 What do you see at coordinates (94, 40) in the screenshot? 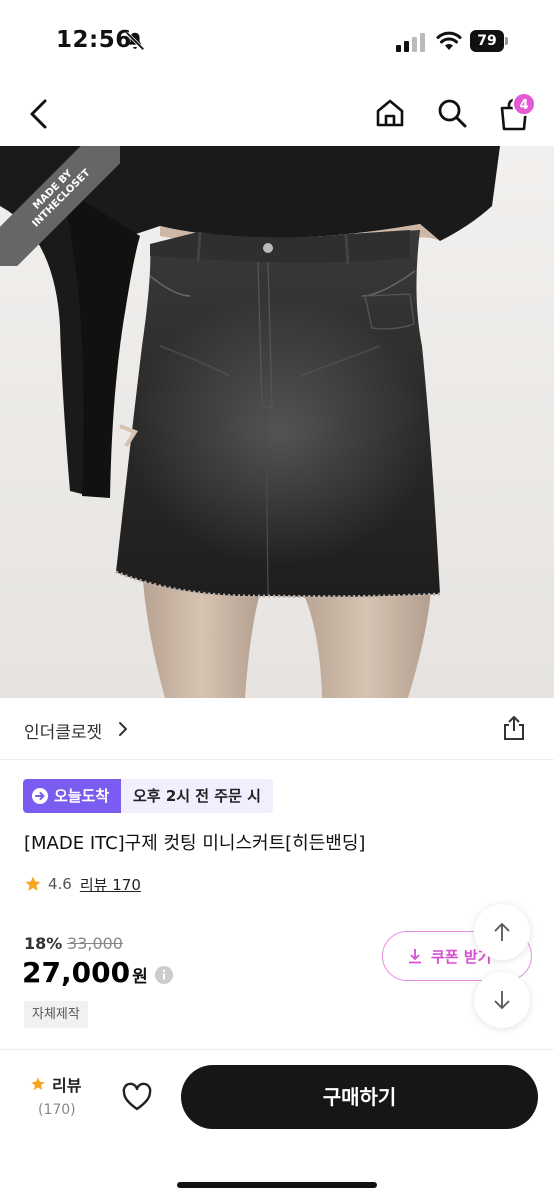
I see `status-time: 12:56` at bounding box center [94, 40].